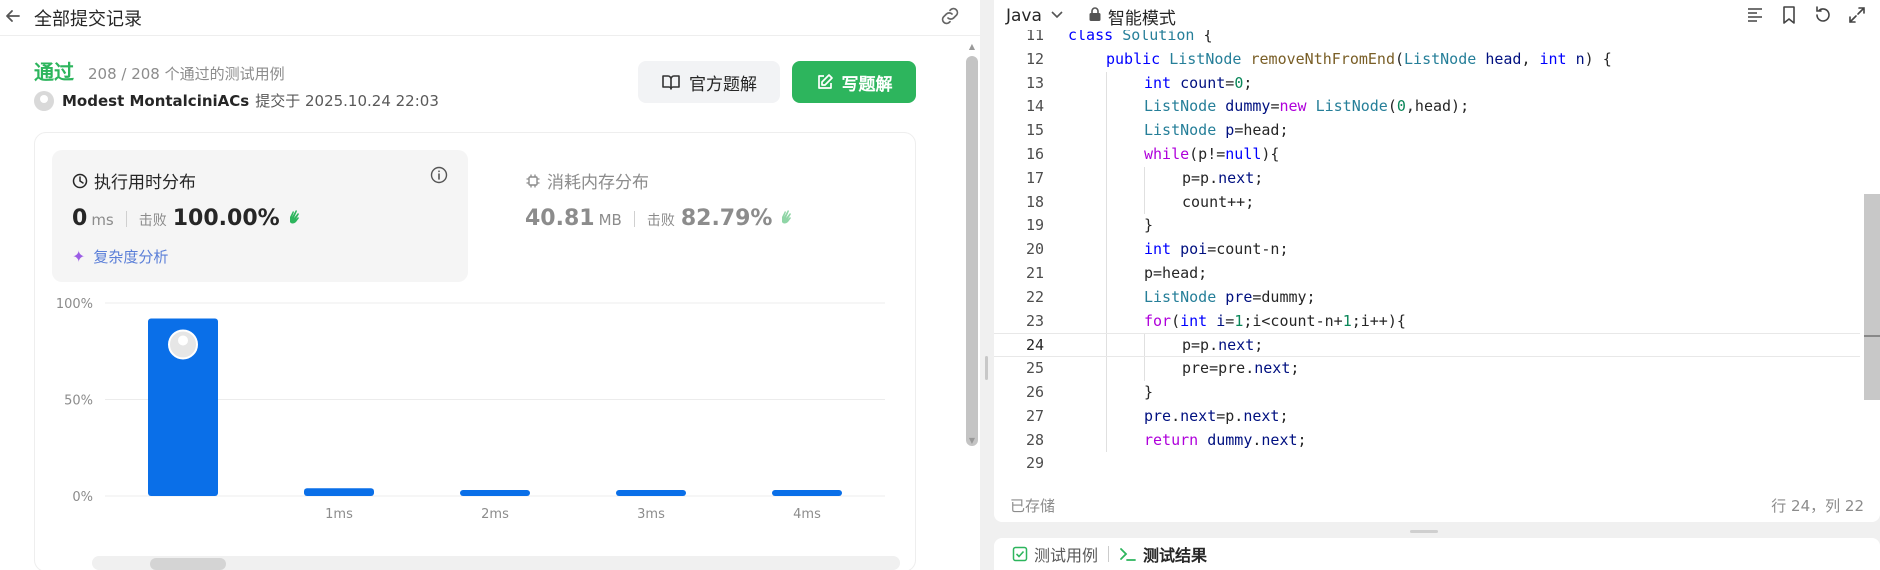 The image size is (1880, 570). I want to click on language-label: Java, so click(1024, 16).